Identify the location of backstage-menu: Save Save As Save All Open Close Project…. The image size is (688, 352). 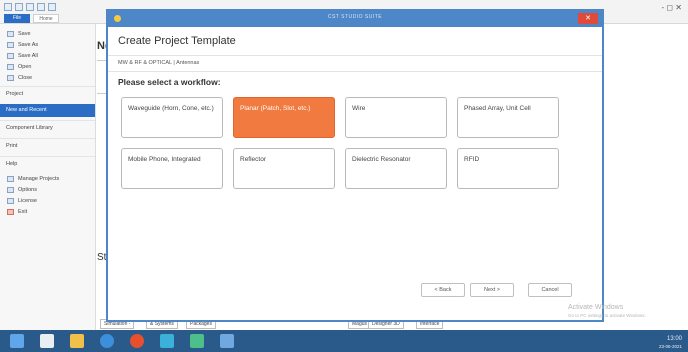
(48, 177).